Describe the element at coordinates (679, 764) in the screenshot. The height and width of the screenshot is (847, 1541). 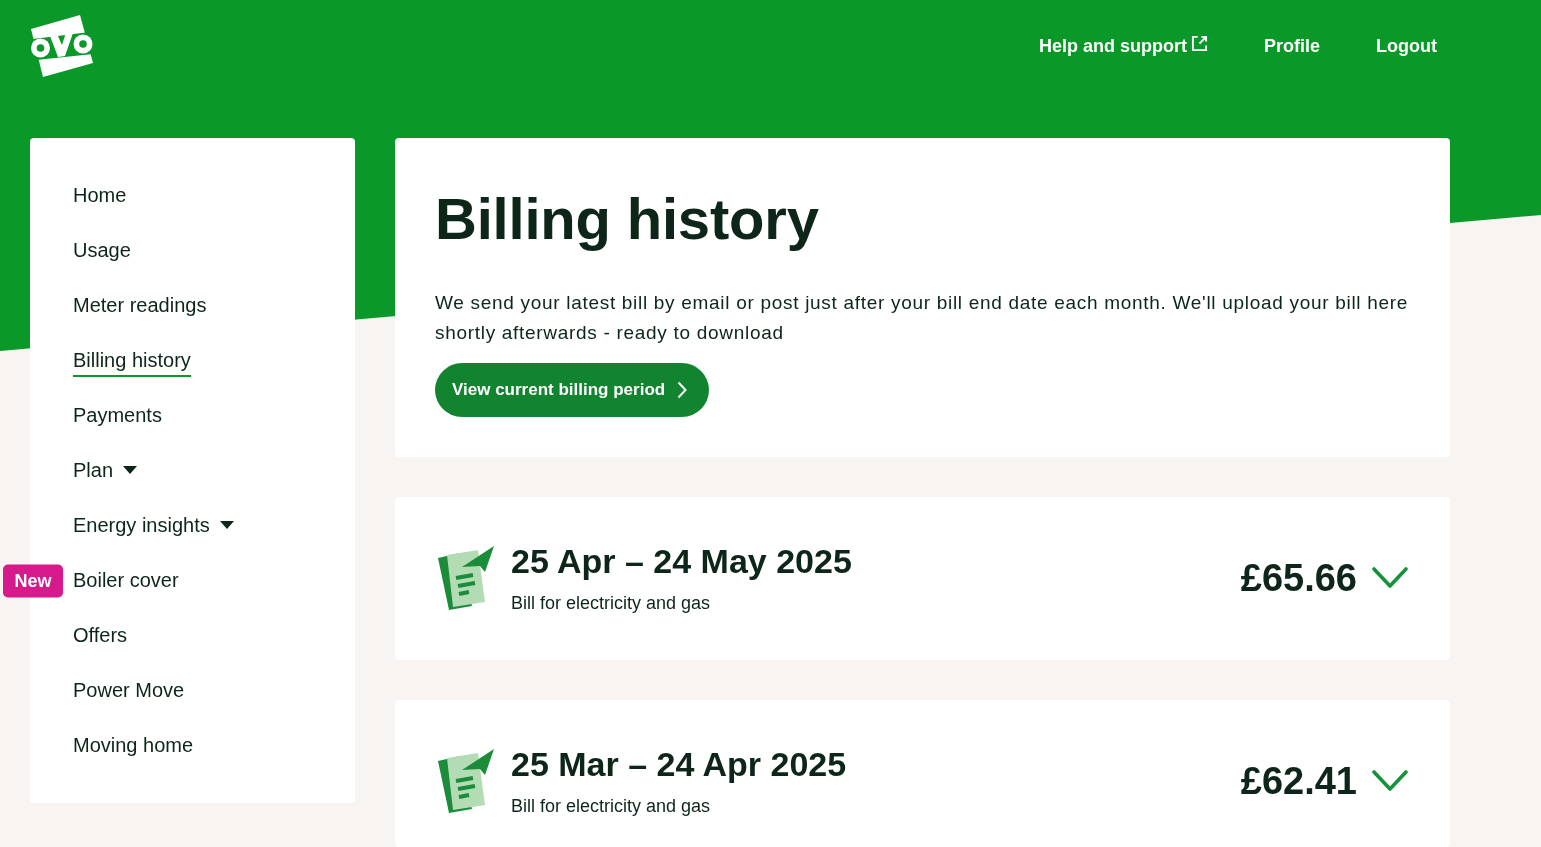
I see `bill-period: 25 Mar – 24 Apr 2025` at that location.